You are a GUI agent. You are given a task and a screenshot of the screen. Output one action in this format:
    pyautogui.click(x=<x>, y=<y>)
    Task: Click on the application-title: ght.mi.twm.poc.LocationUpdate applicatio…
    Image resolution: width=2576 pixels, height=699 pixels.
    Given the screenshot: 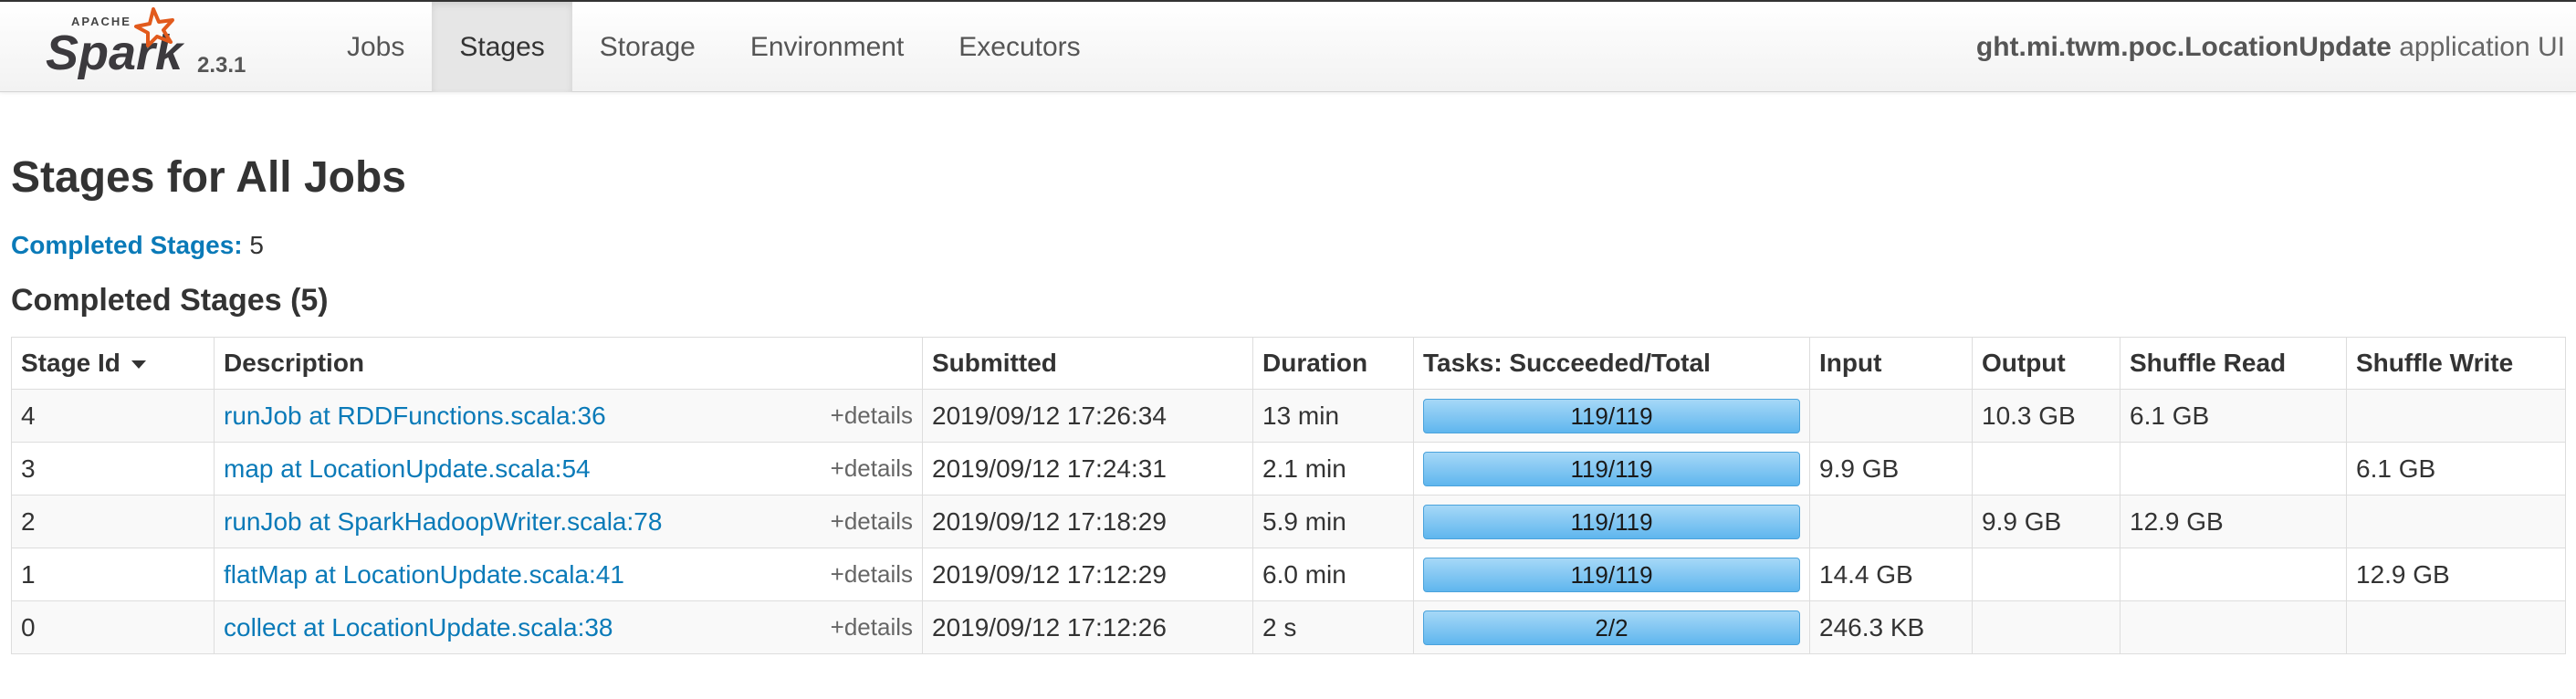 What is the action you would take?
    pyautogui.click(x=2271, y=47)
    